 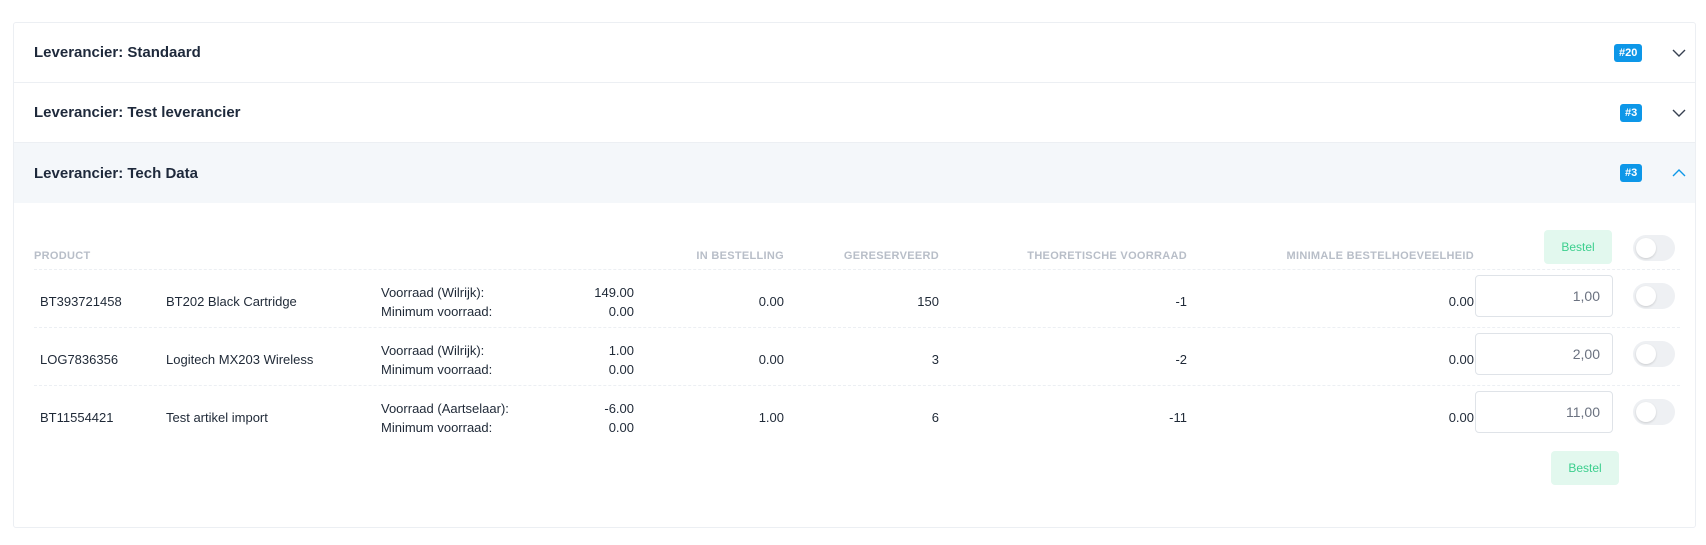 What do you see at coordinates (81, 301) in the screenshot?
I see `product-code: BT393721458` at bounding box center [81, 301].